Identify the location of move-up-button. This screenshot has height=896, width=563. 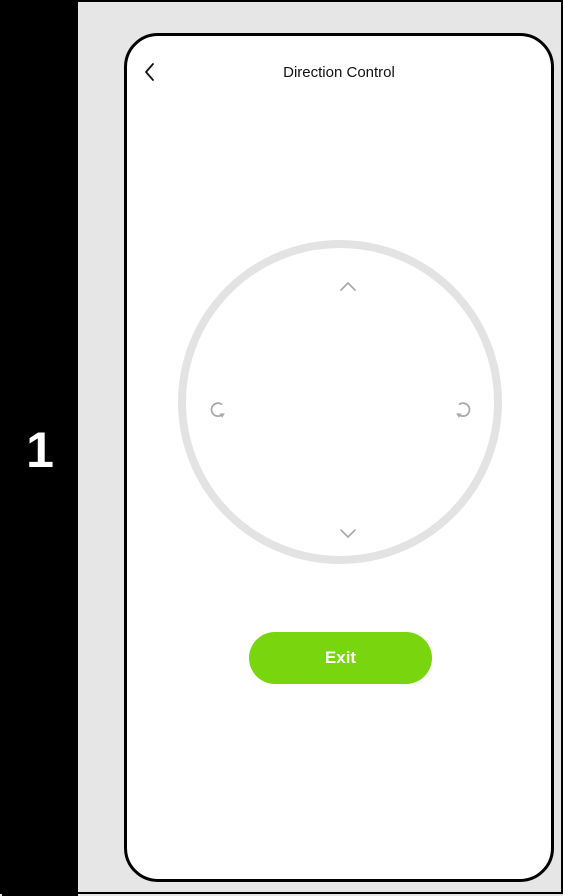
(348, 286).